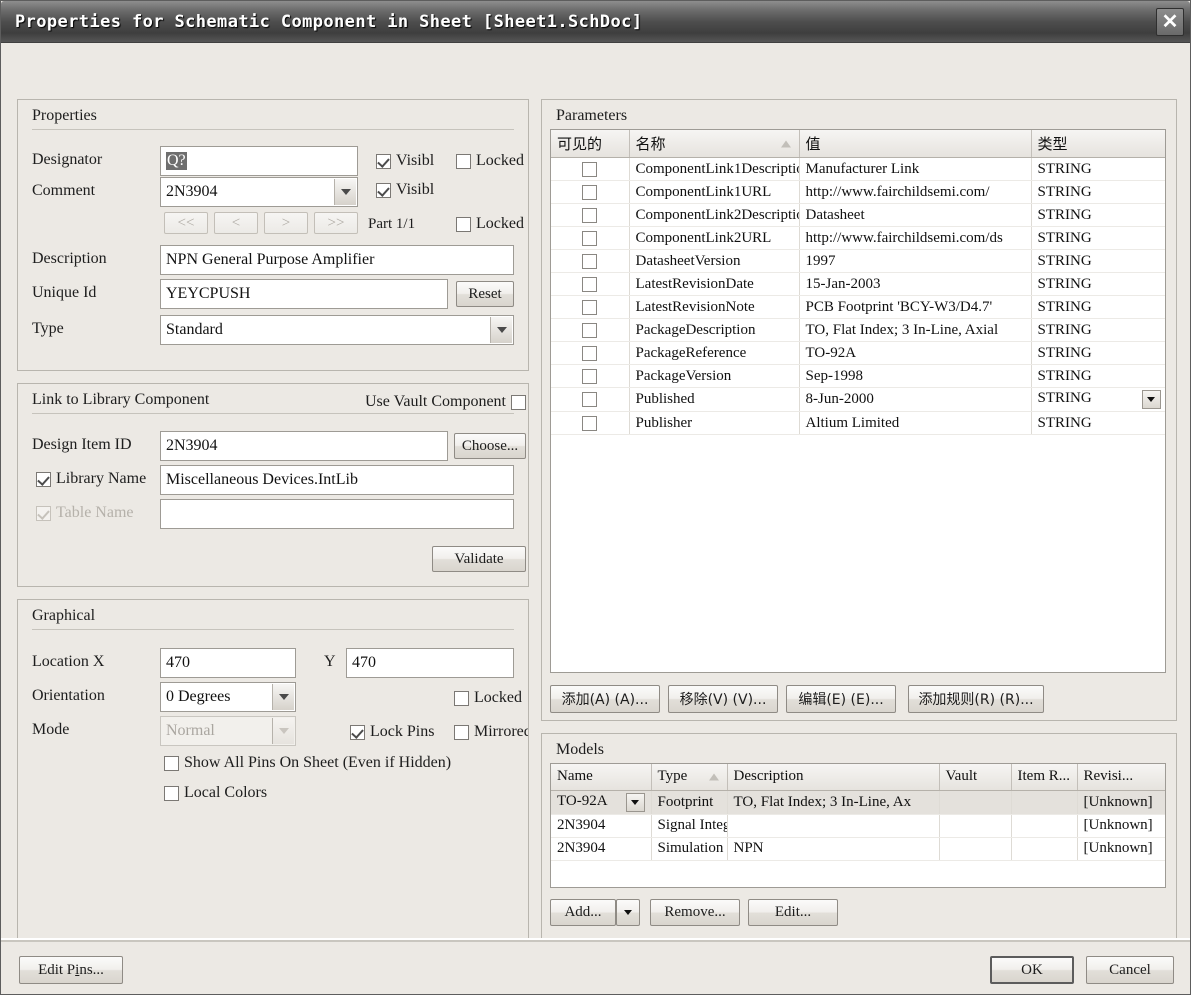 The image size is (1191, 995). Describe the element at coordinates (405, 190) in the screenshot. I see `comment-visible-checkbox: Visible` at that location.